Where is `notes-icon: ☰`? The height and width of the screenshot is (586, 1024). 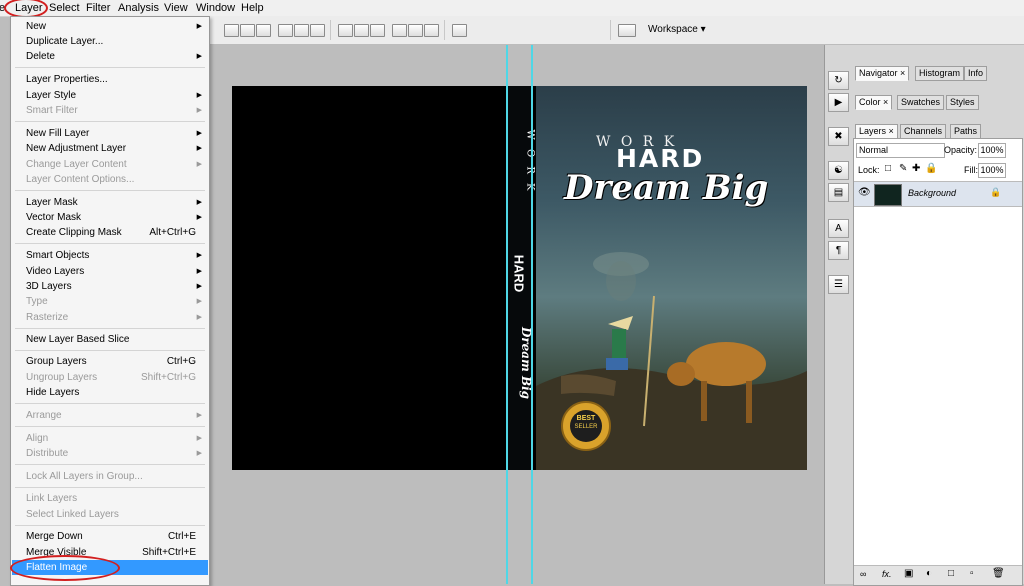
notes-icon: ☰ is located at coordinates (838, 284).